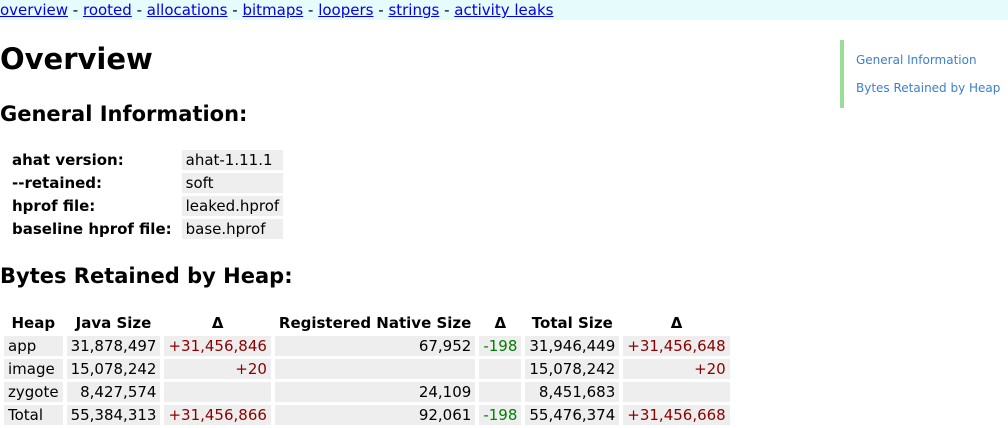 Image resolution: width=1008 pixels, height=428 pixels. I want to click on total-size-cell: 55,476,374, so click(572, 415).